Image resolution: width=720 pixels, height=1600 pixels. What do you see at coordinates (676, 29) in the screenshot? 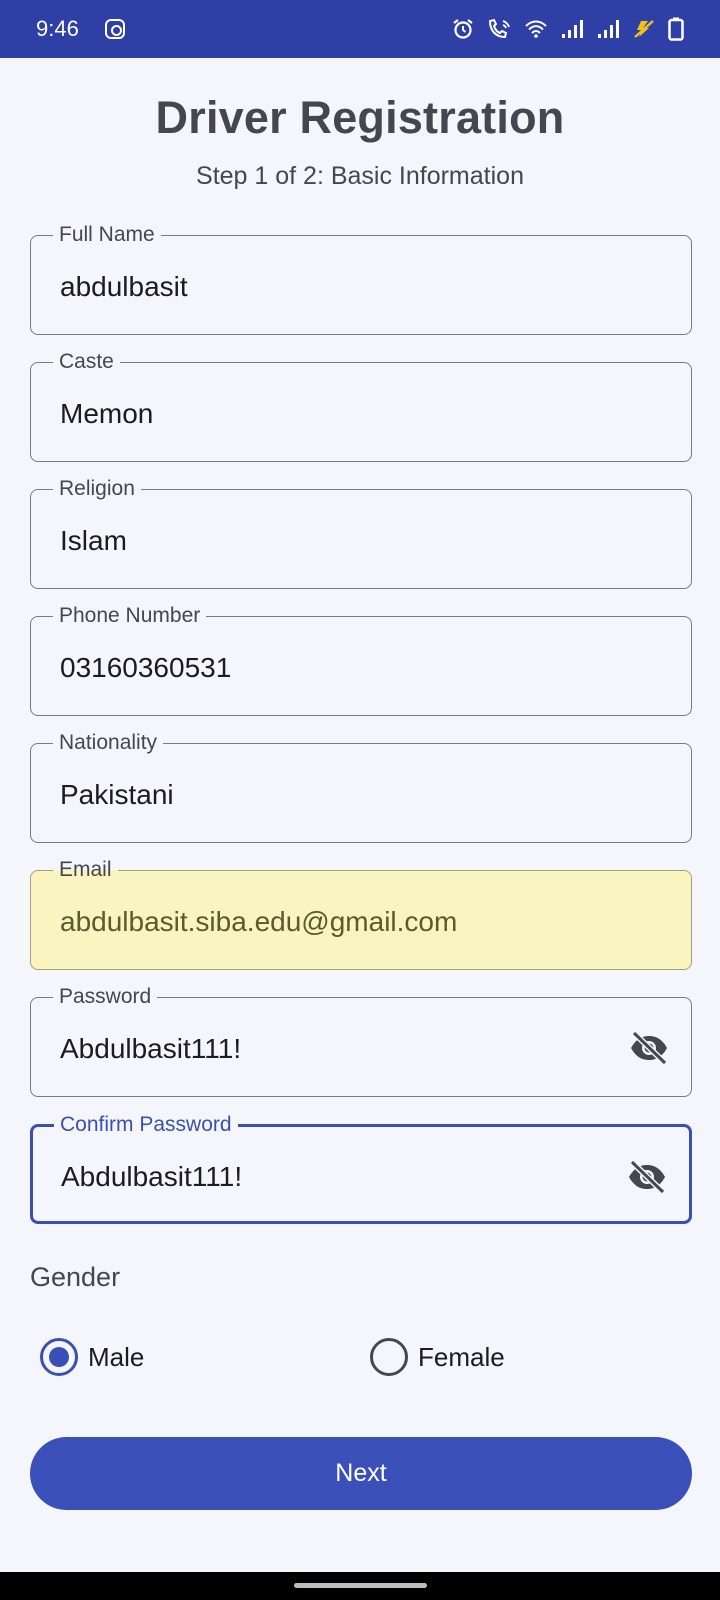
I see `battery-icon` at bounding box center [676, 29].